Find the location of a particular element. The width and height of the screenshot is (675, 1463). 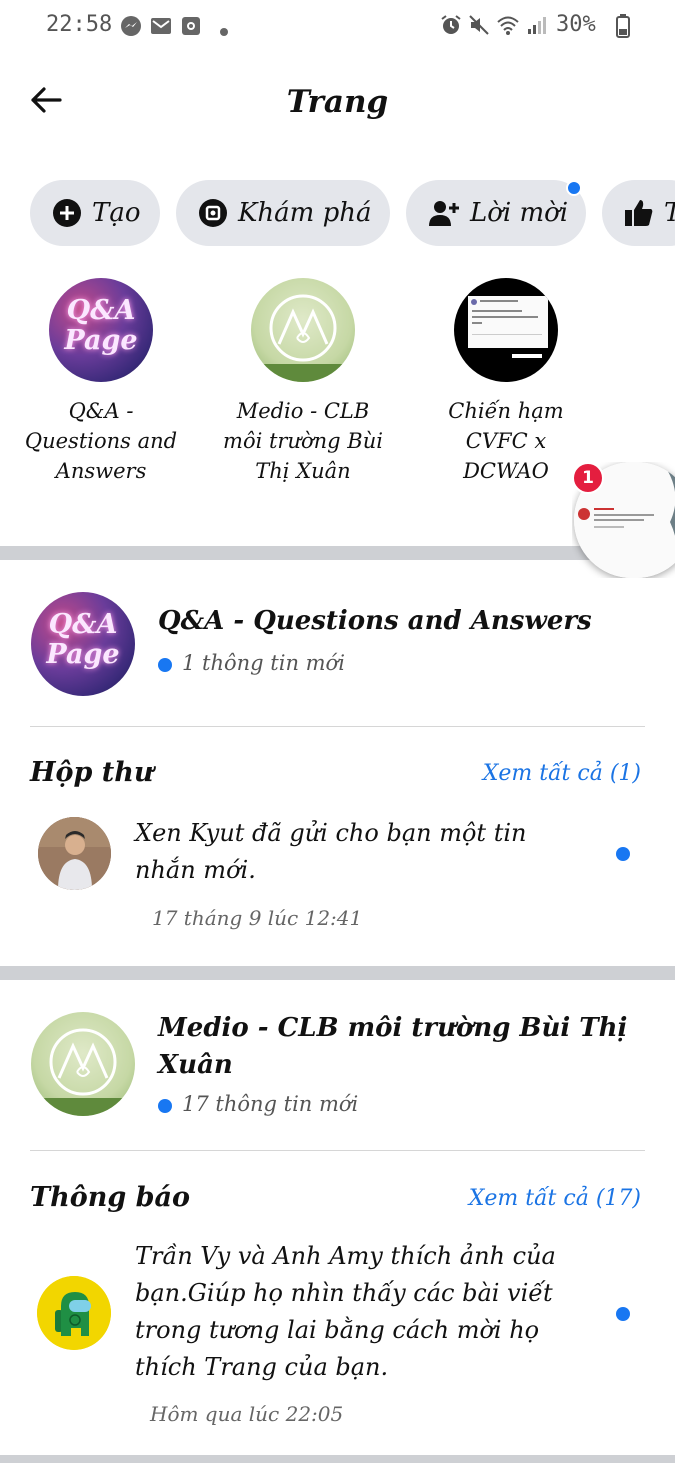

chip-label: Tạo is located at coordinates (116, 213).